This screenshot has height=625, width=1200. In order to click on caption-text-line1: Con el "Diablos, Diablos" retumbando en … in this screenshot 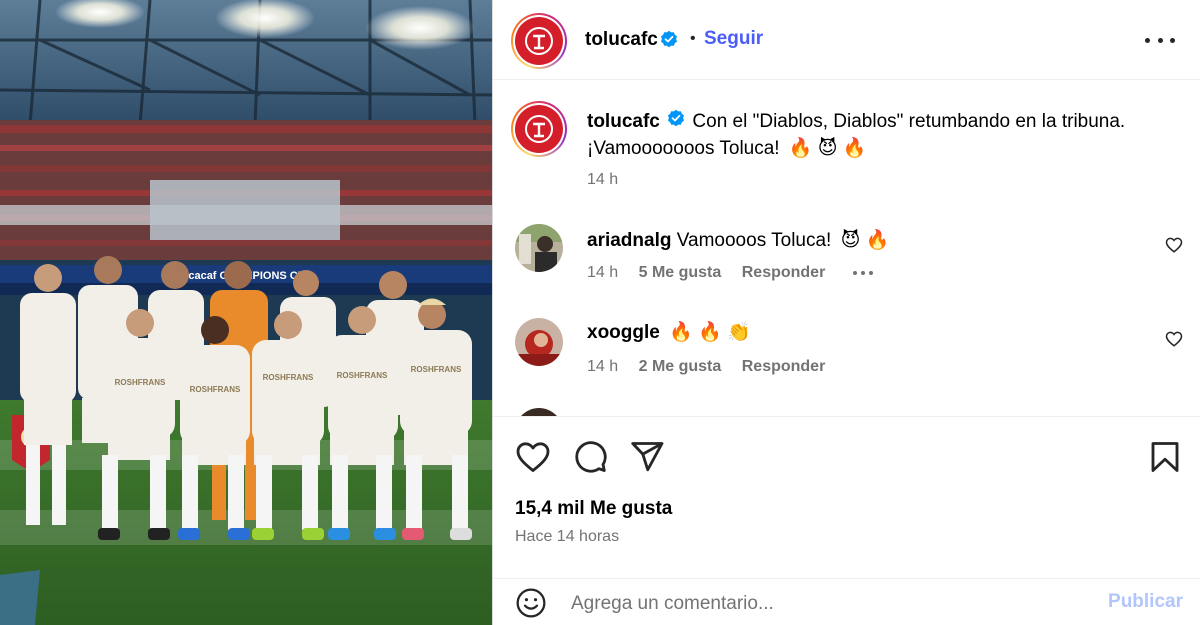, I will do `click(909, 121)`.